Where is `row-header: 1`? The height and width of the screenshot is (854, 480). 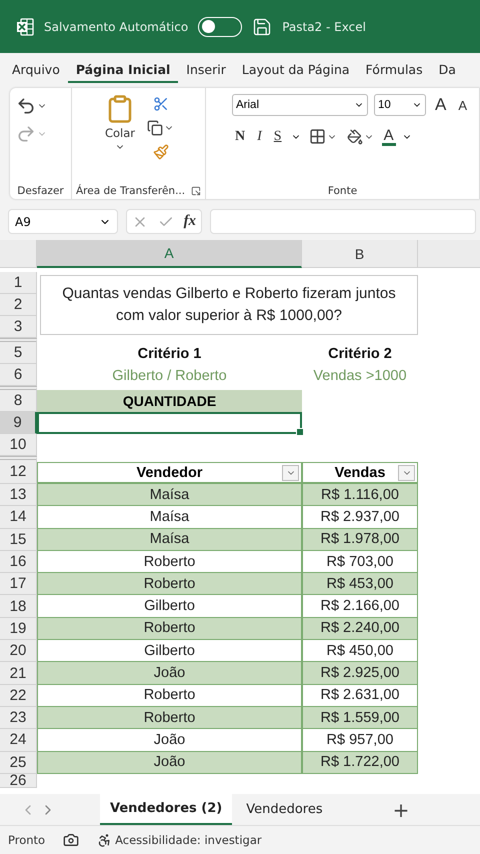 row-header: 1 is located at coordinates (18, 283).